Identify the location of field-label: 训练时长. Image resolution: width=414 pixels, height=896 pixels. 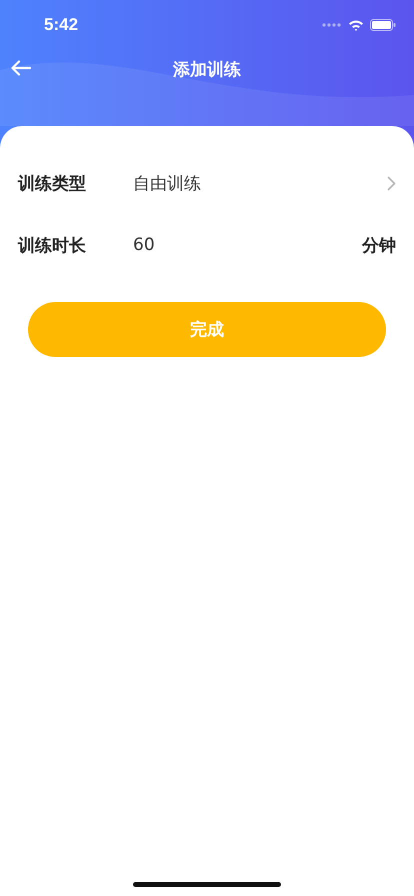
(52, 245).